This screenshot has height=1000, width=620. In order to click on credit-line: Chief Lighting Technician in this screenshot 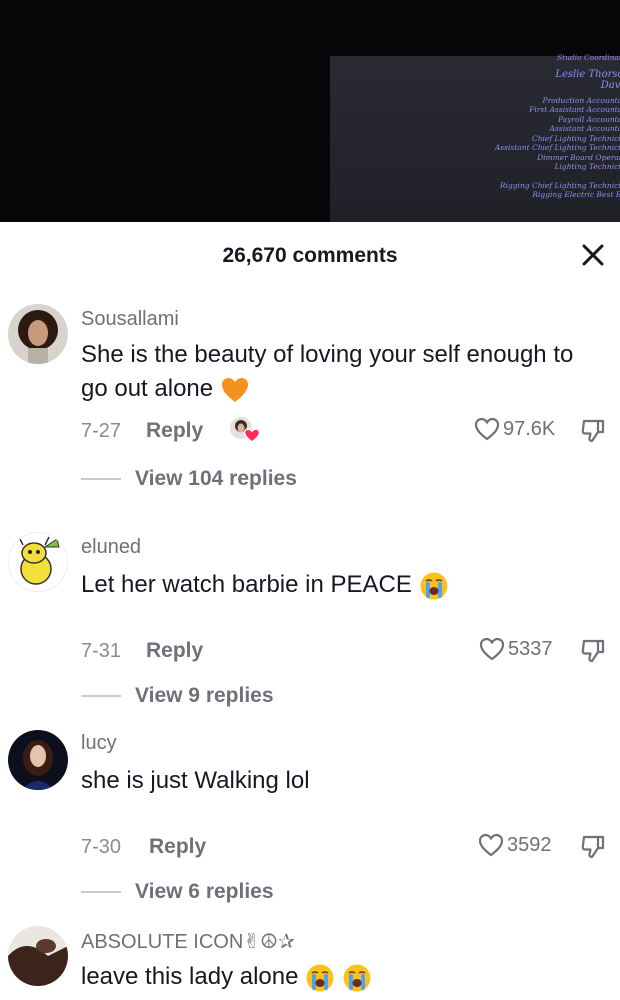, I will do `click(575, 138)`.